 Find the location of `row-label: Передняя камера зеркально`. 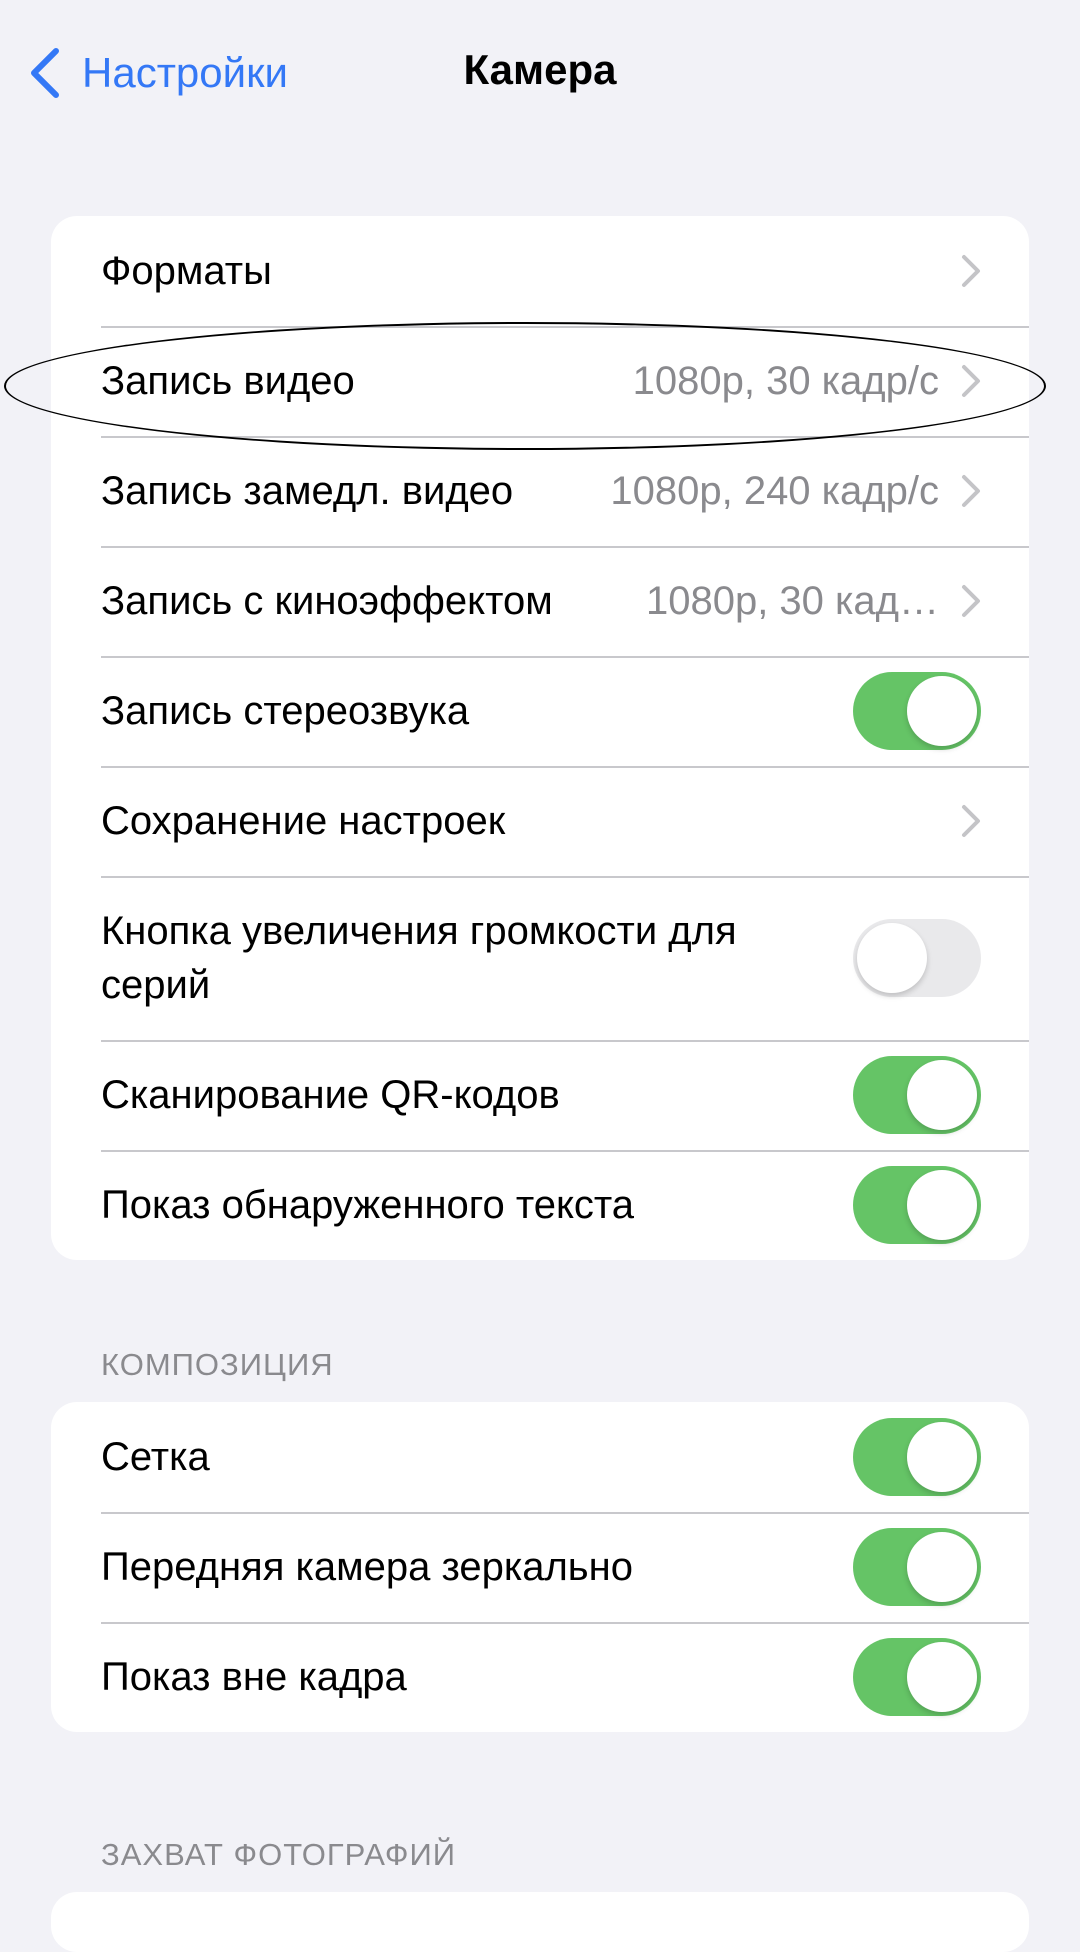

row-label: Передняя камера зеркально is located at coordinates (367, 1567).